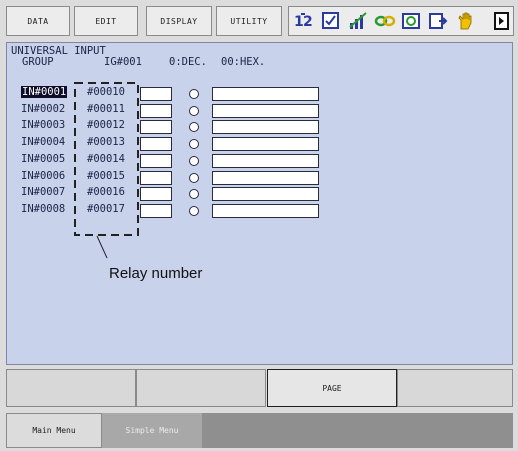  Describe the element at coordinates (465, 21) in the screenshot. I see `hand-icon` at that location.